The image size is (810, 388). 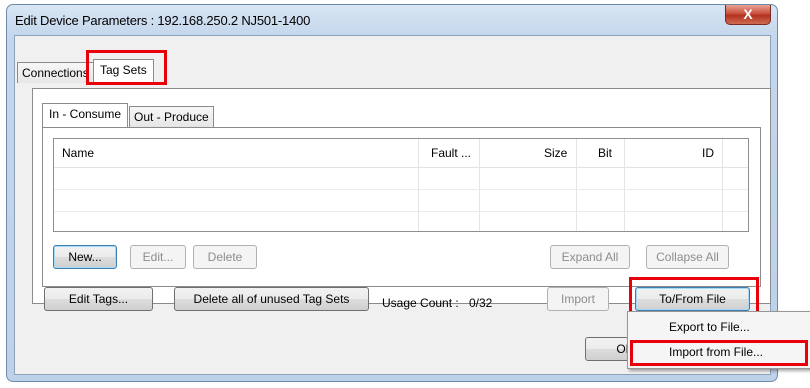 I want to click on usage-count-label: Usage Count :, so click(x=420, y=303).